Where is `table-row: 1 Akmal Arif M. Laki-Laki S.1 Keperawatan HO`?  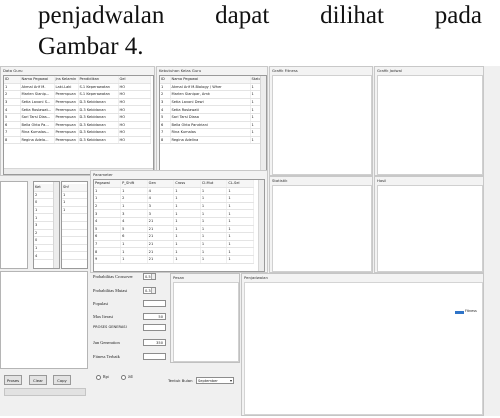 table-row: 1 Akmal Arif M. Laki-Laki S.1 Keperawatan HO is located at coordinates (77, 87).